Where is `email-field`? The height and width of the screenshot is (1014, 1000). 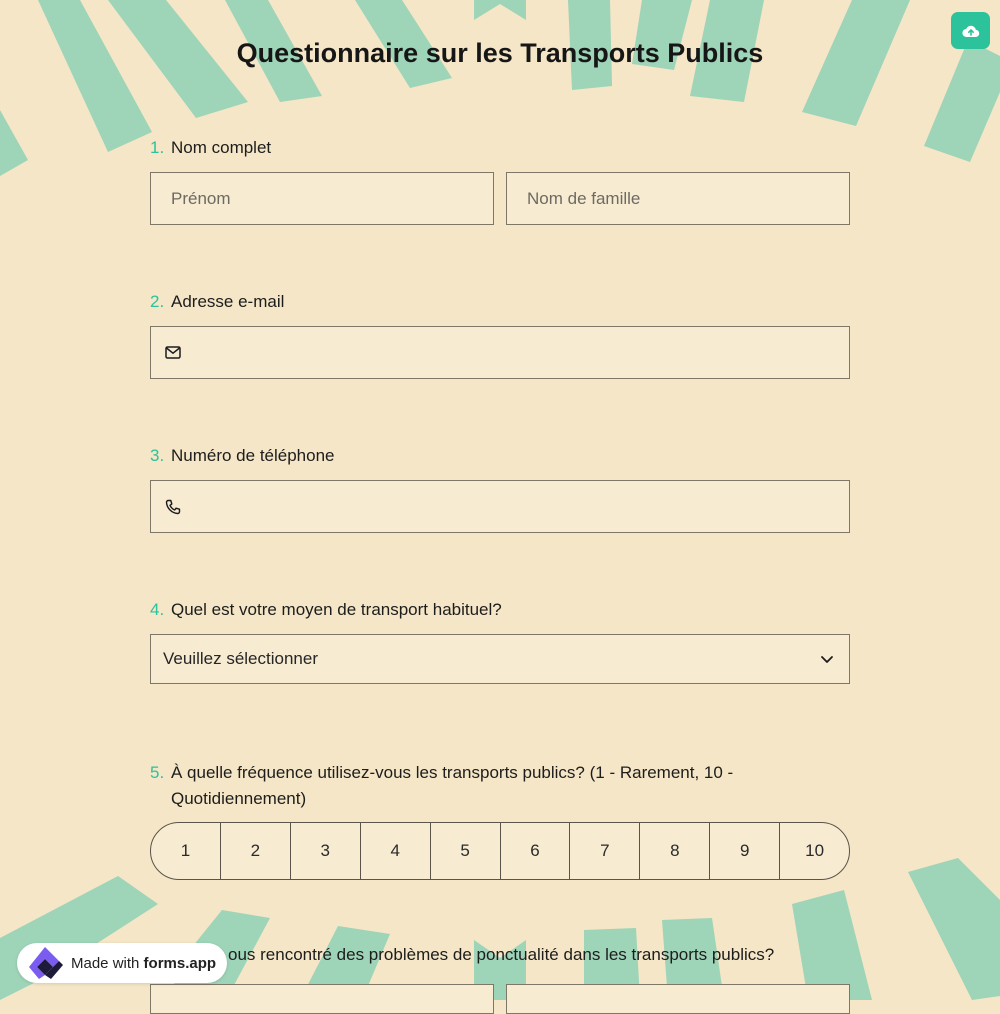
email-field is located at coordinates (500, 352).